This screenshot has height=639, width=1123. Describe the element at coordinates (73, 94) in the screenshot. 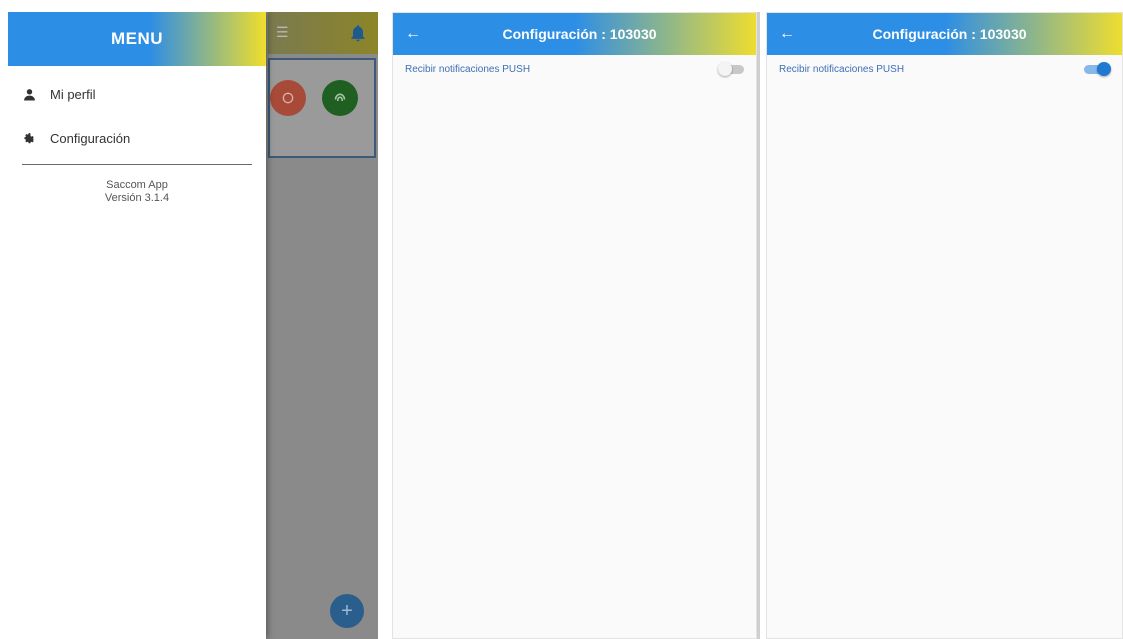

I see `drawer-item-label: Mi perfil` at that location.